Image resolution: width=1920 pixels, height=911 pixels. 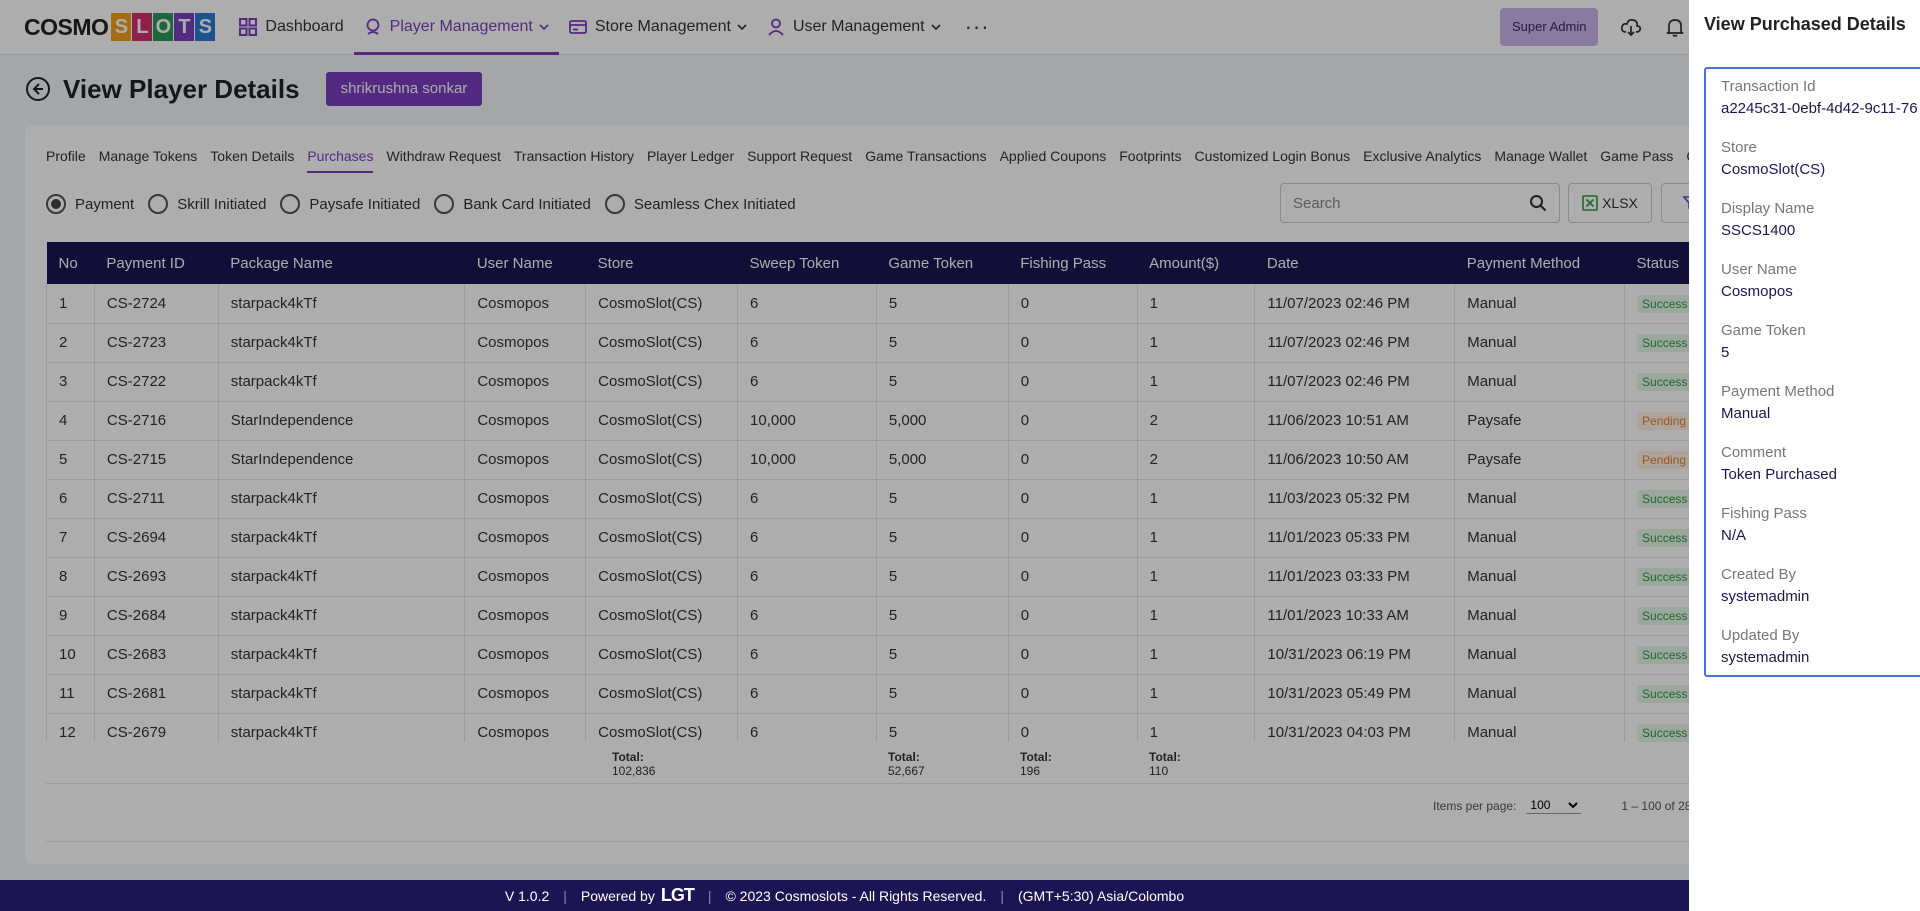 I want to click on detail-label: Created By, so click(x=1759, y=574).